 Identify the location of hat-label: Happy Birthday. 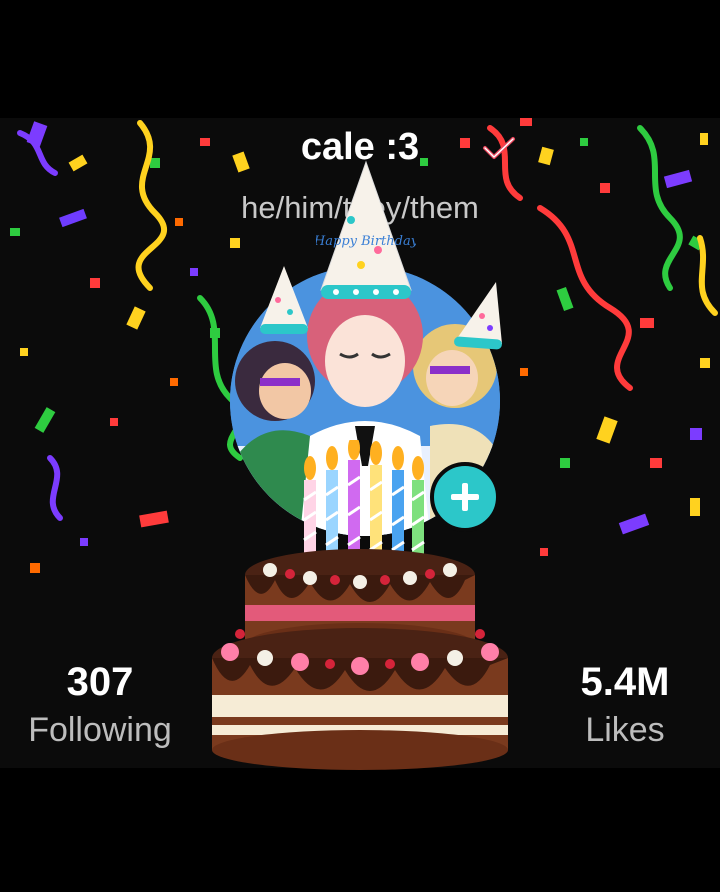
(366, 241).